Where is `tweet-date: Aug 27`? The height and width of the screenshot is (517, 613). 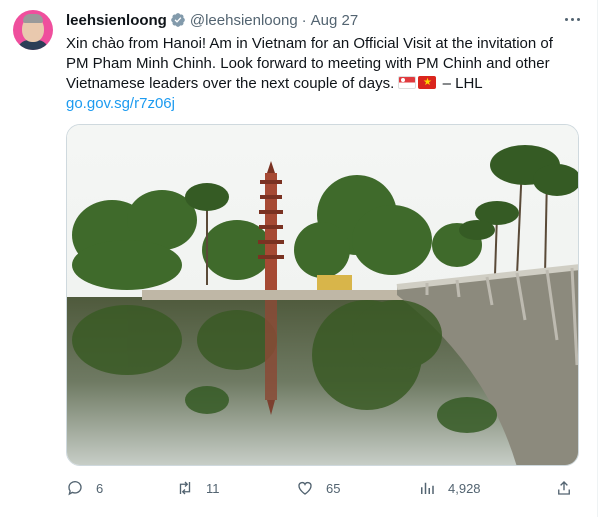 tweet-date: Aug 27 is located at coordinates (335, 20).